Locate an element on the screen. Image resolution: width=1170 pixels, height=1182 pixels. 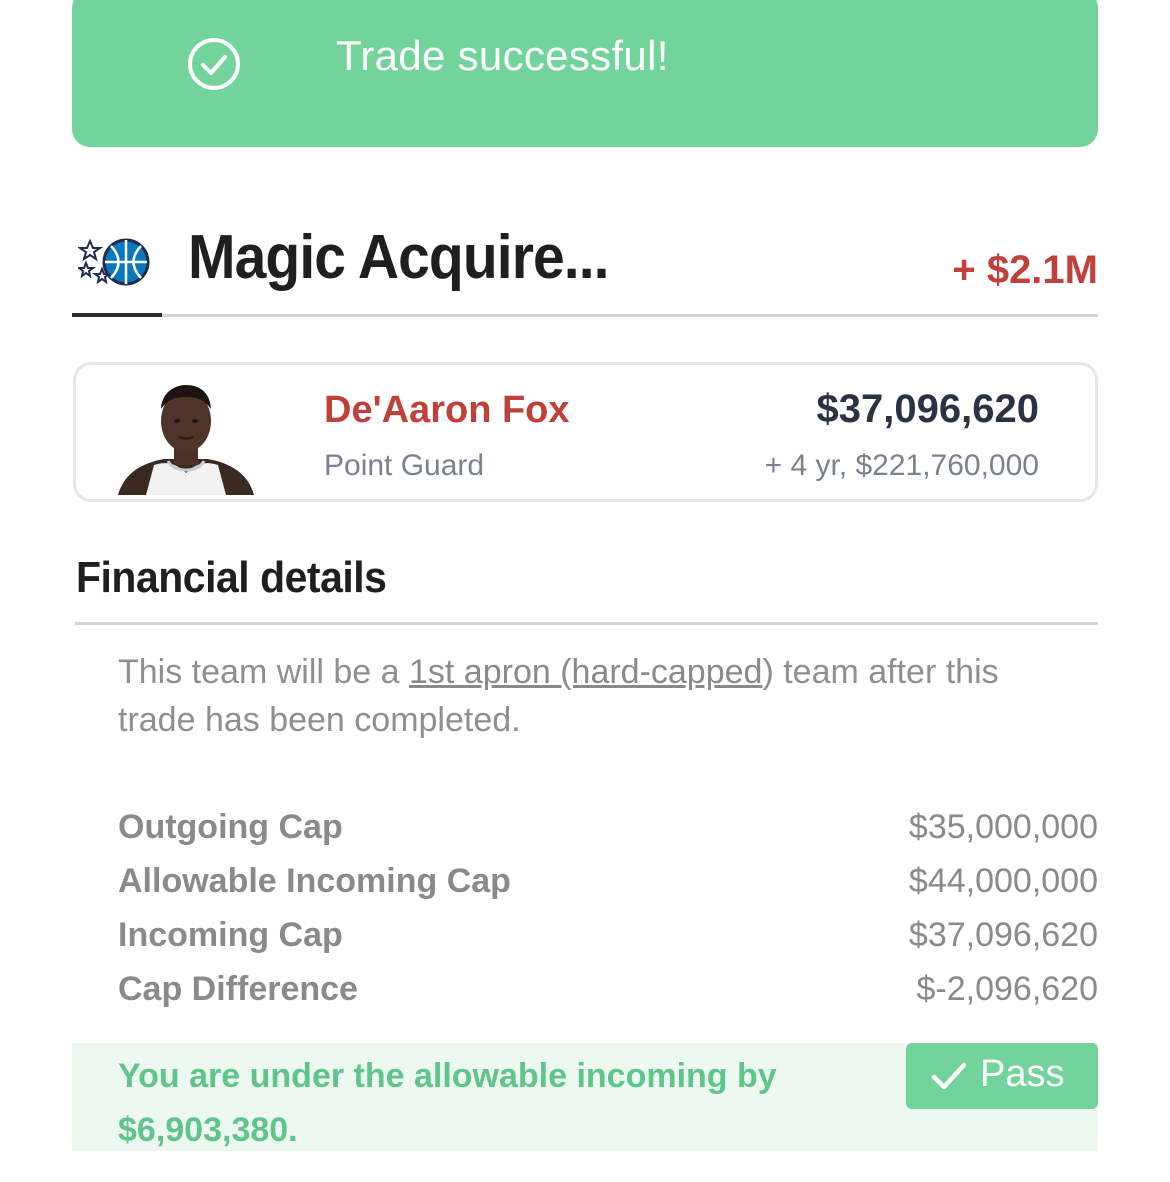
check-icon is located at coordinates (949, 1076).